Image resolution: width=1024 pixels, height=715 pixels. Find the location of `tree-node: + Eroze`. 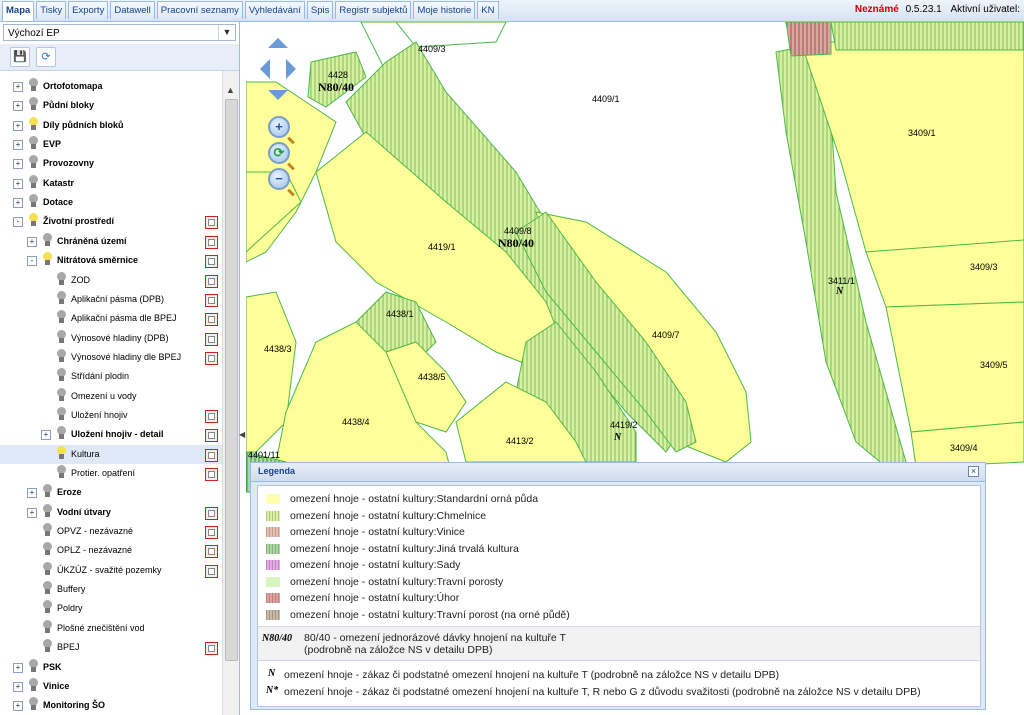

tree-node: + Eroze is located at coordinates (111, 492).